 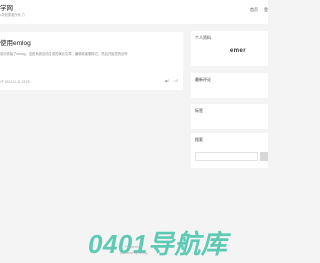 What do you see at coordinates (171, 81) in the screenshot?
I see `post-counts: ◉0 ▭0` at bounding box center [171, 81].